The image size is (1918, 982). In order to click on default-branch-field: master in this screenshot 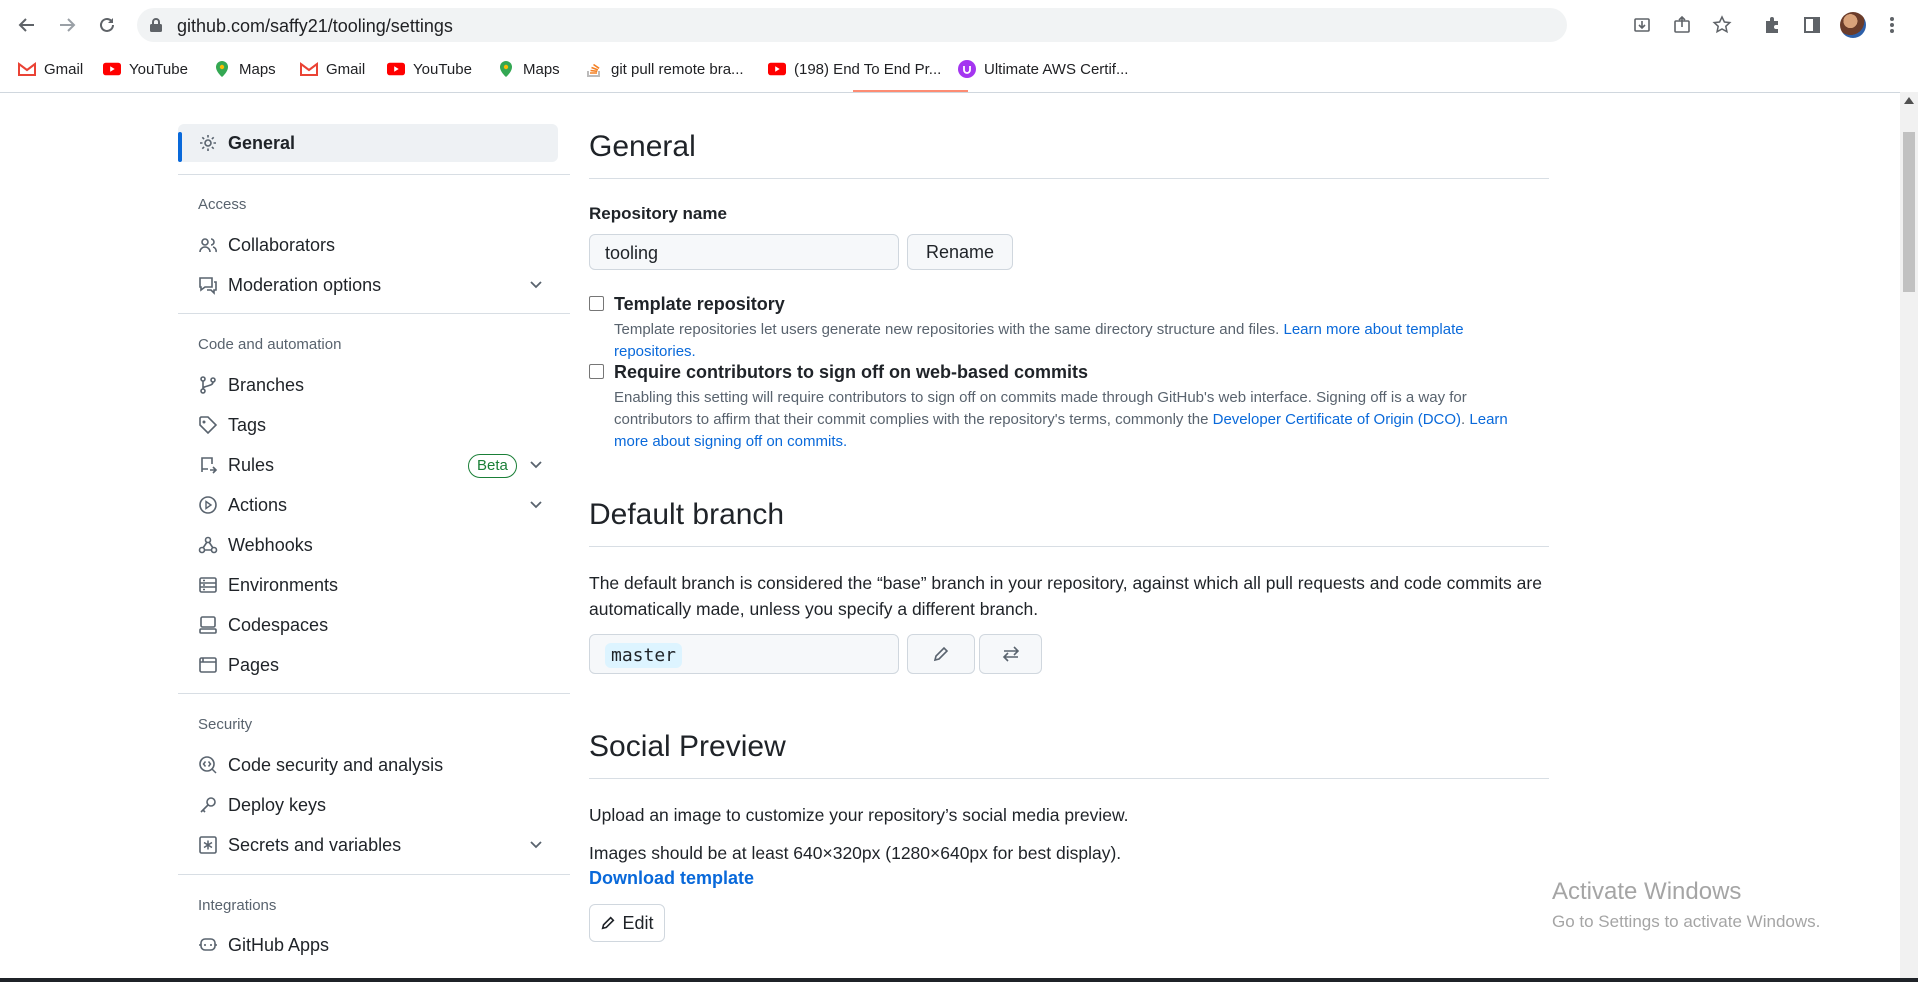, I will do `click(744, 654)`.